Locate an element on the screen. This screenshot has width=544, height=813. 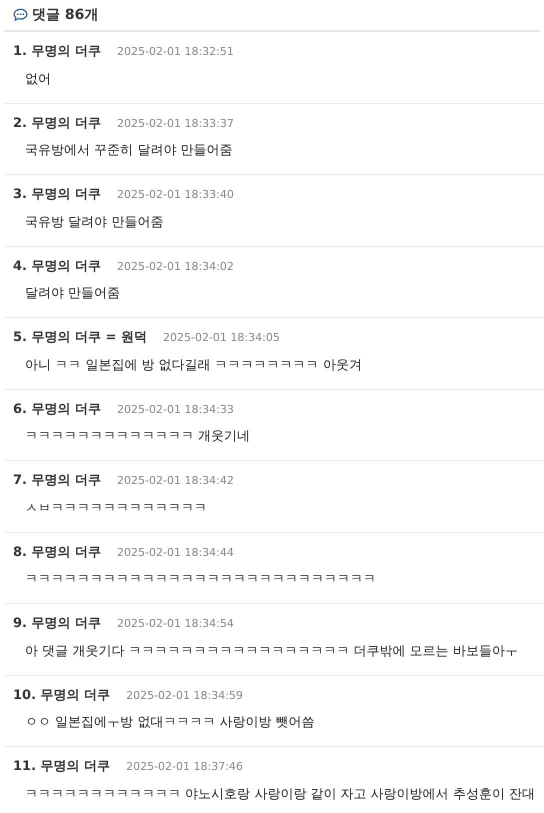
comment-timestamp: 2025-02-01 18:34:54 is located at coordinates (175, 624).